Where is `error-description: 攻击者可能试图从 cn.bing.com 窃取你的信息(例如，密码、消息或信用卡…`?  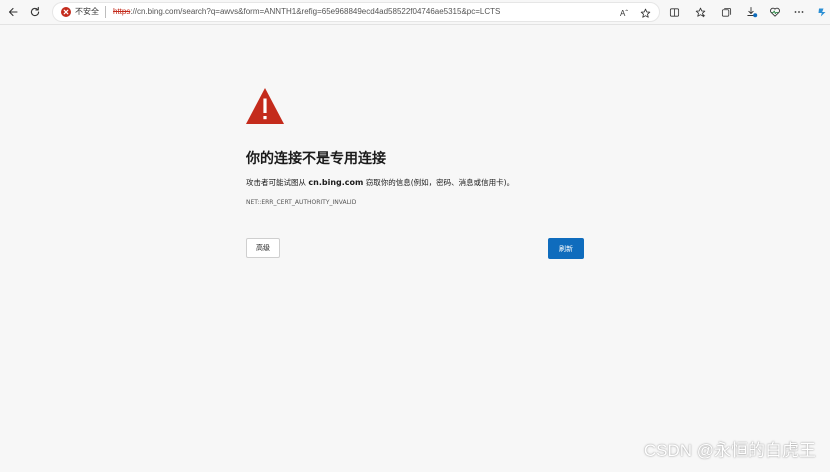 error-description: 攻击者可能试图从 cn.bing.com 窃取你的信息(例如，密码、消息或信用卡… is located at coordinates (380, 182).